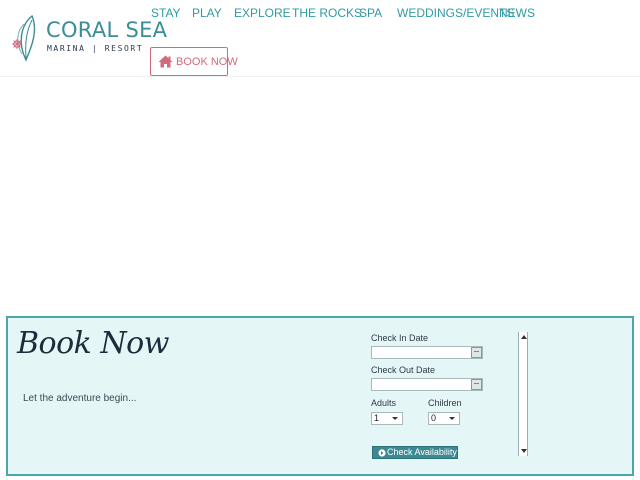 Image resolution: width=640 pixels, height=480 pixels. Describe the element at coordinates (422, 452) in the screenshot. I see `check-availability-label: Check Availability` at that location.